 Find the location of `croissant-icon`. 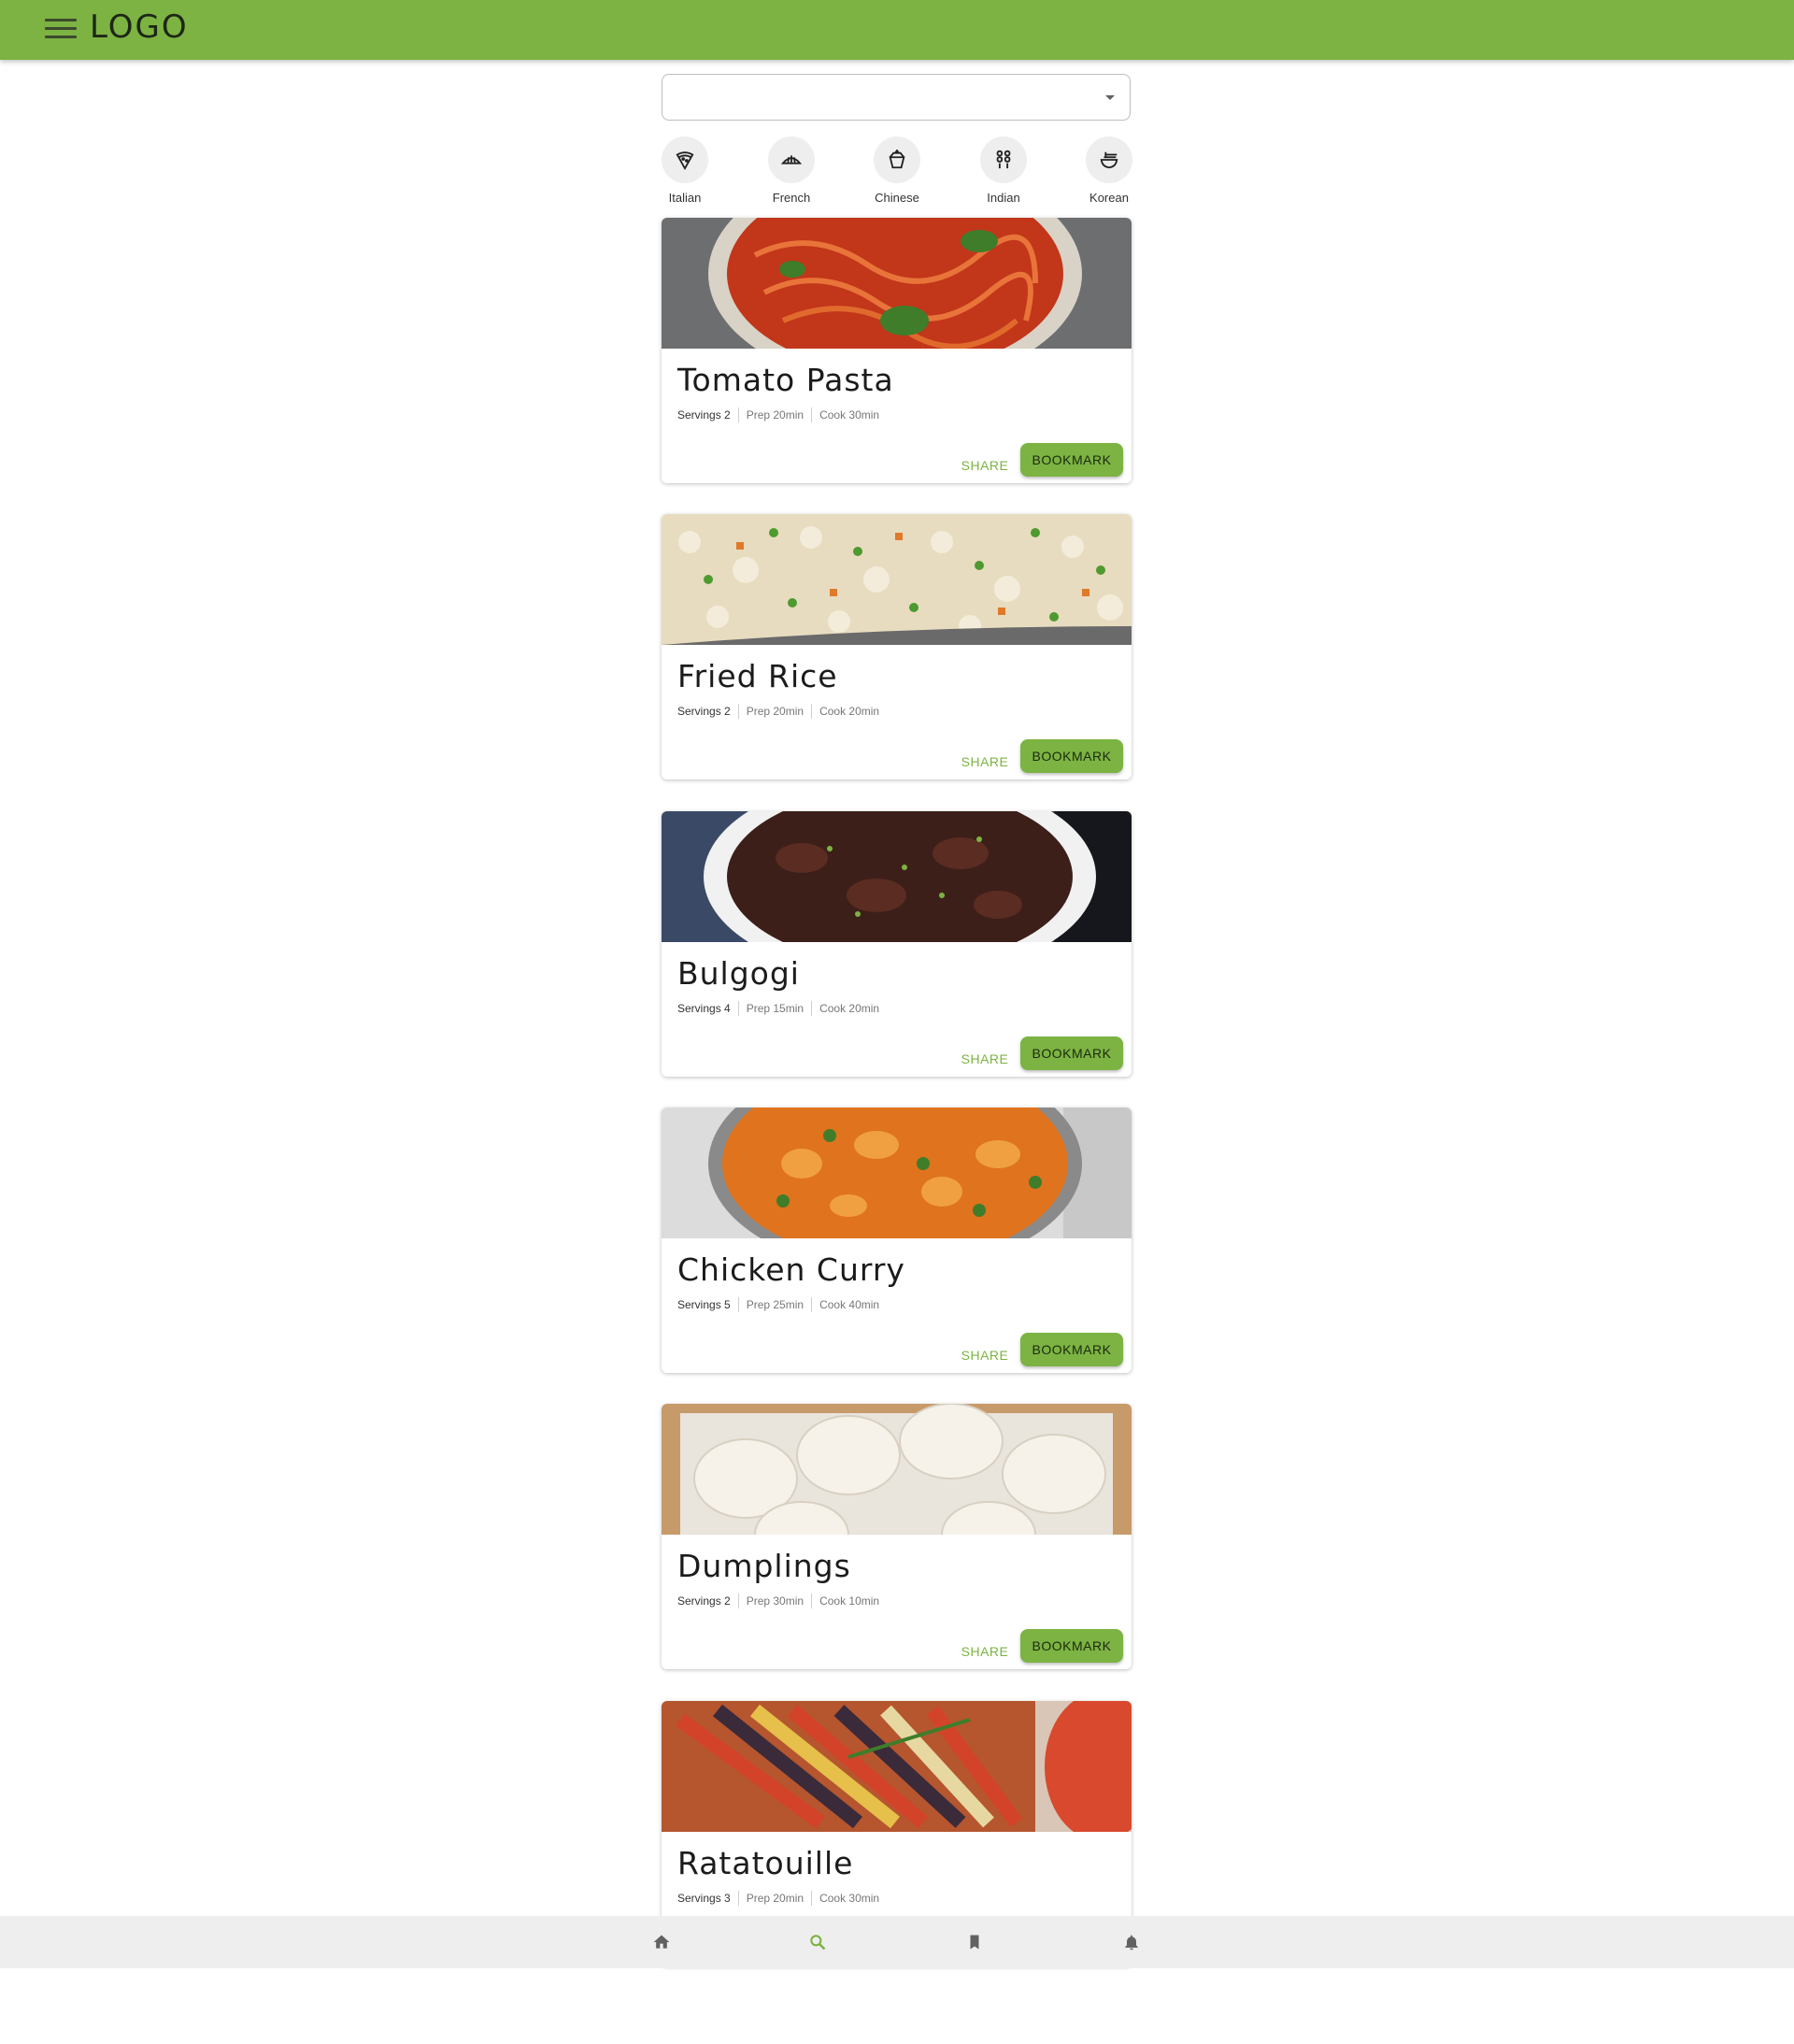

croissant-icon is located at coordinates (791, 159).